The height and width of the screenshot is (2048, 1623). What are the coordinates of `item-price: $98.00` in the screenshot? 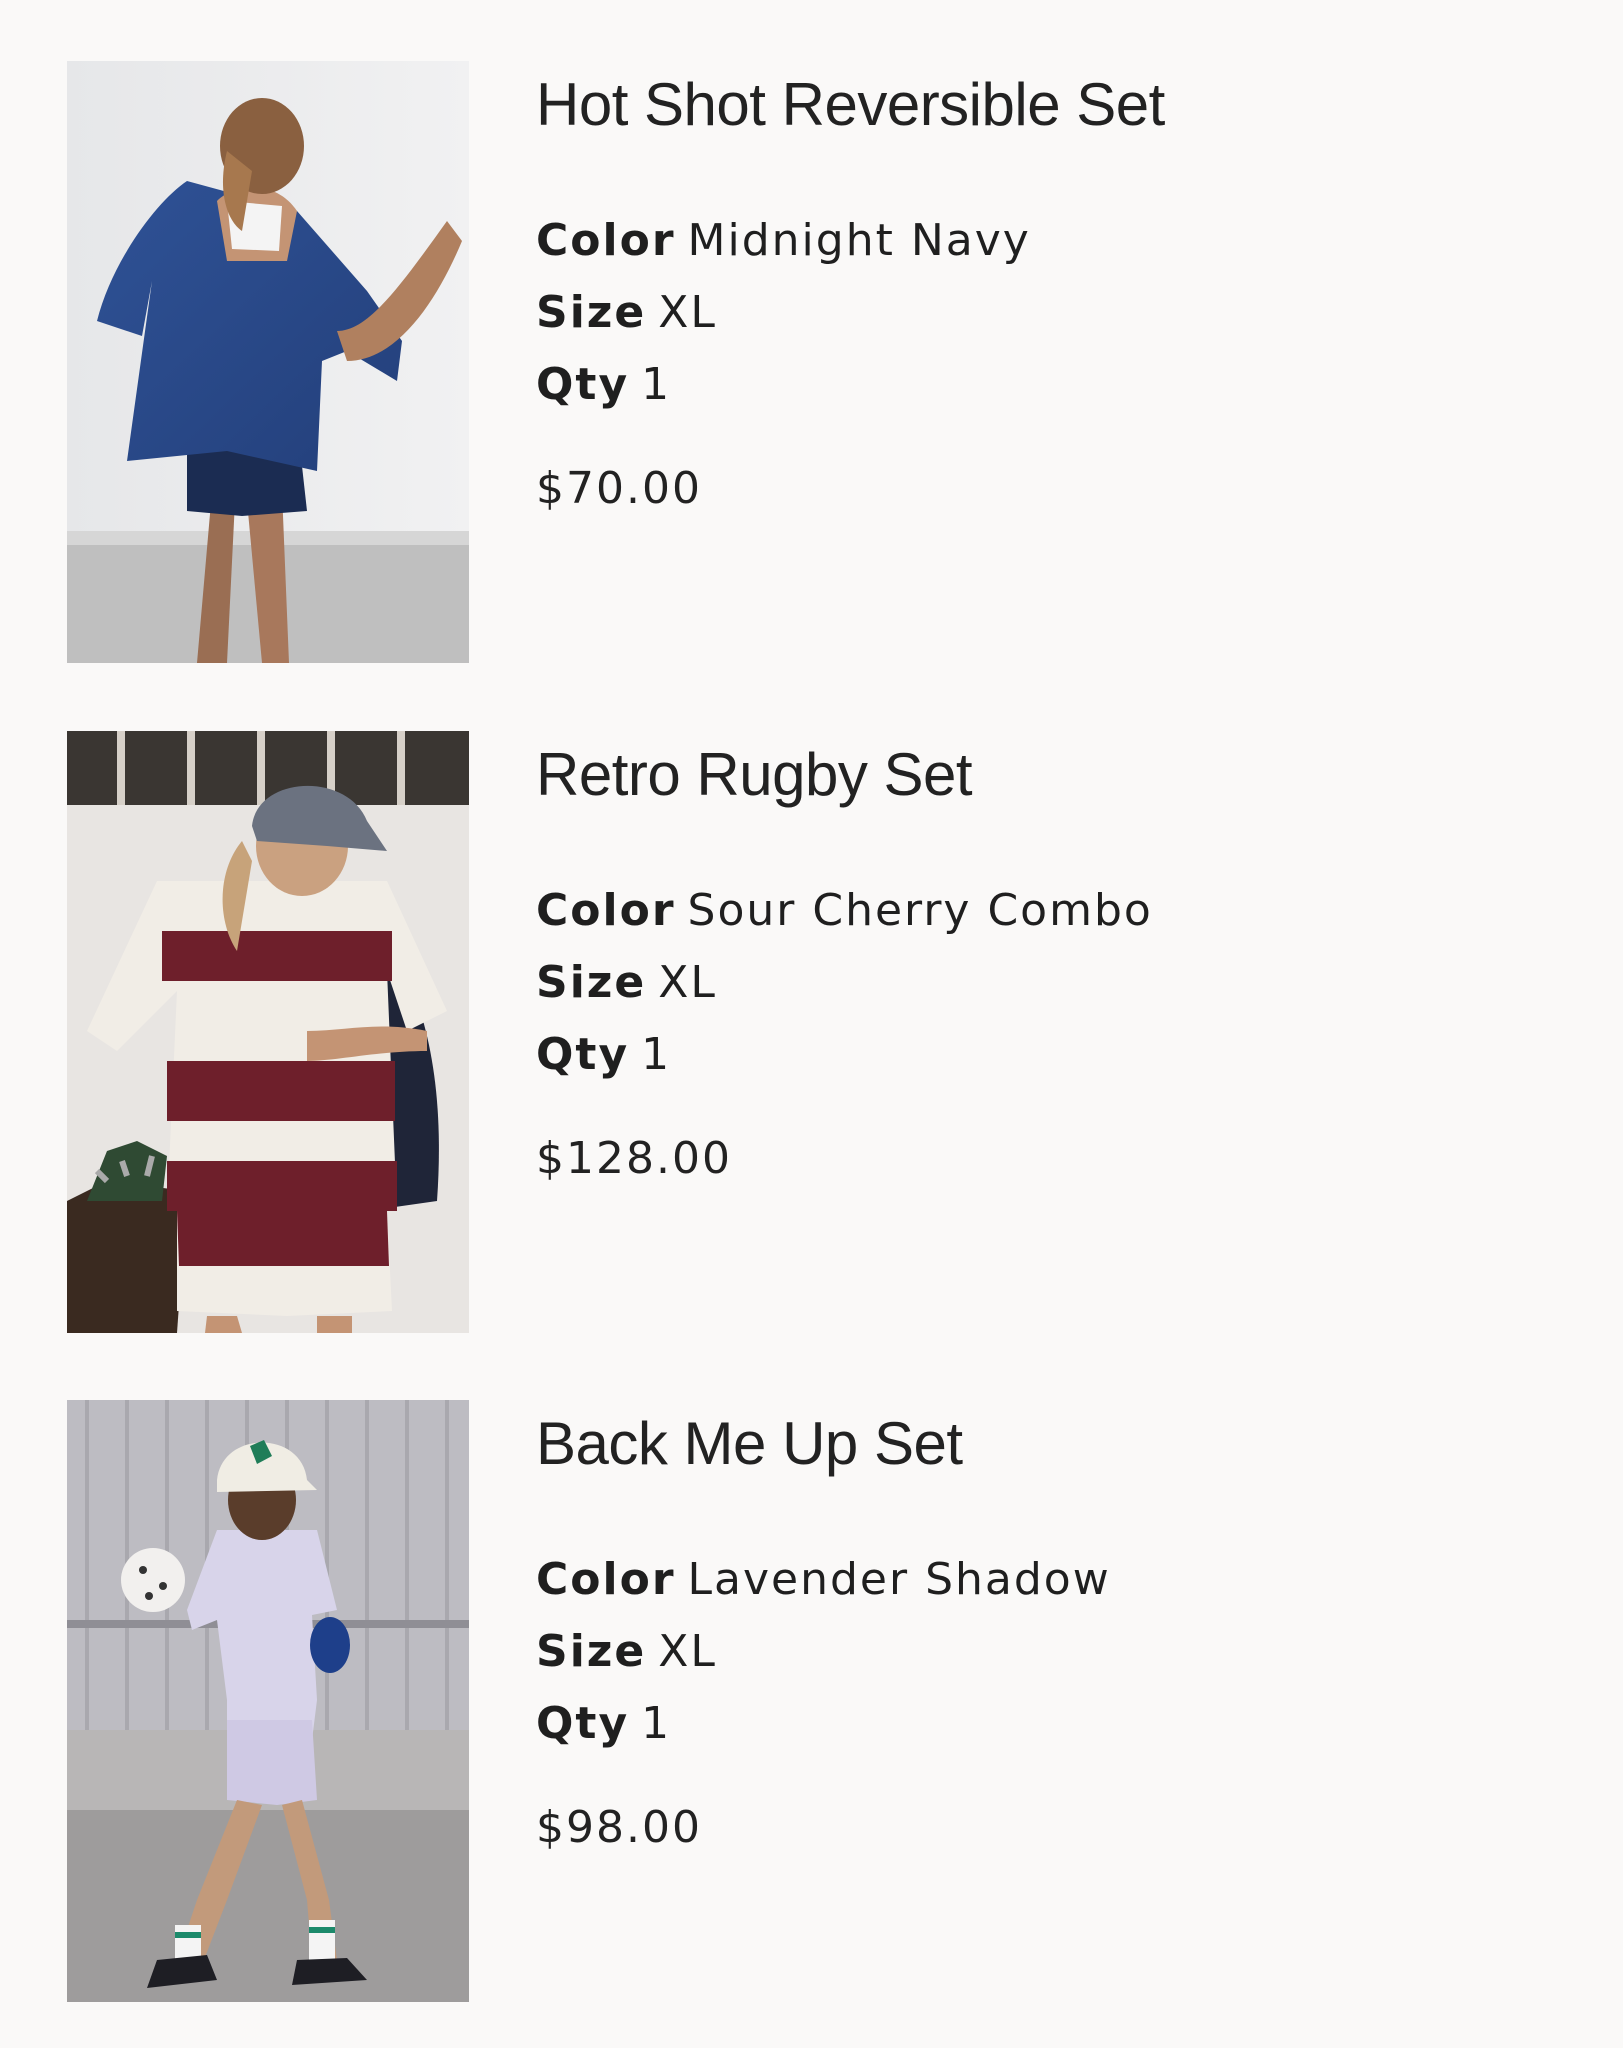 It's located at (619, 1827).